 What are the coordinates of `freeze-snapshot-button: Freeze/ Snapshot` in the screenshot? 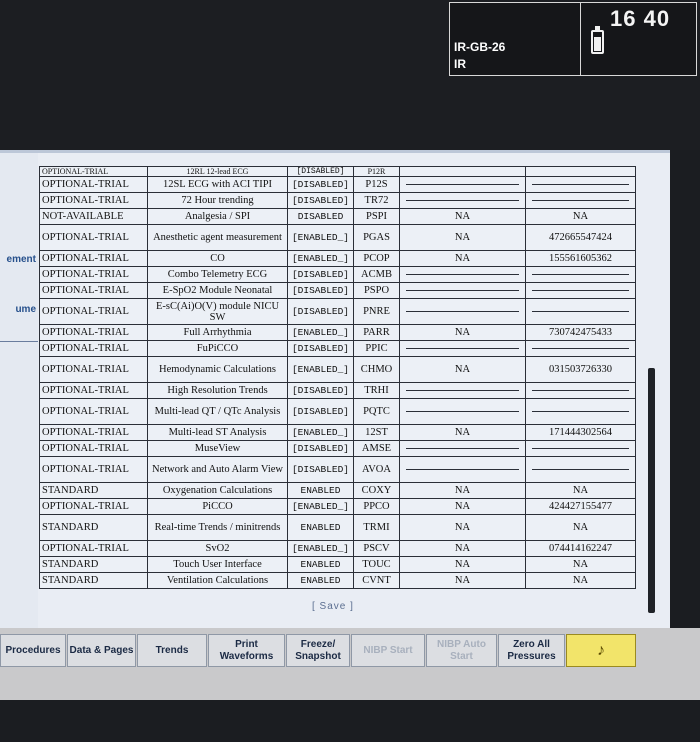 It's located at (318, 650).